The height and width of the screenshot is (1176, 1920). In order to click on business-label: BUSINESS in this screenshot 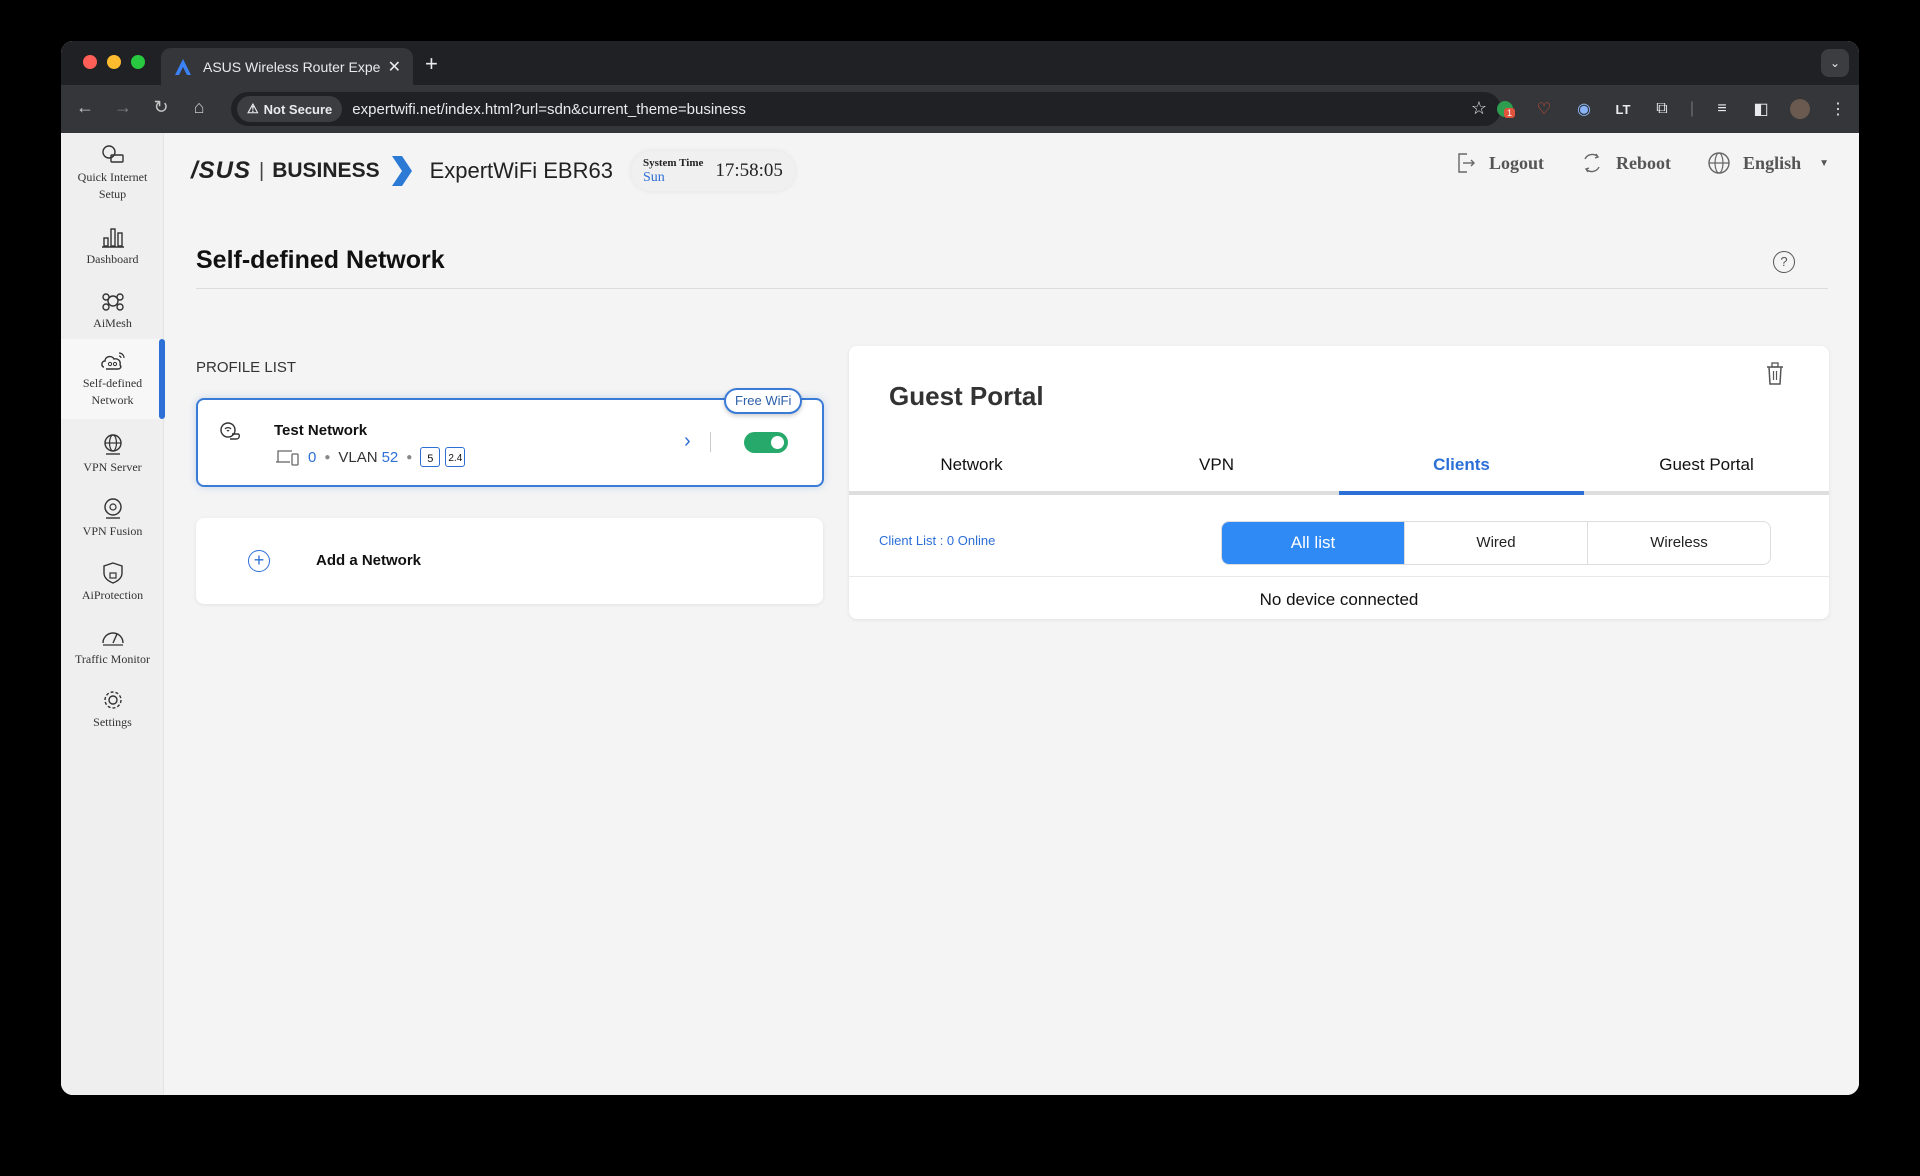, I will do `click(326, 170)`.